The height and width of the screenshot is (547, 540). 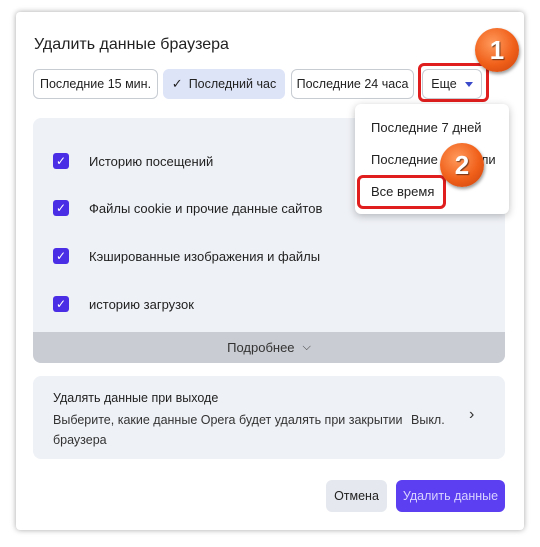 I want to click on cancel-button: Отмена, so click(x=356, y=496).